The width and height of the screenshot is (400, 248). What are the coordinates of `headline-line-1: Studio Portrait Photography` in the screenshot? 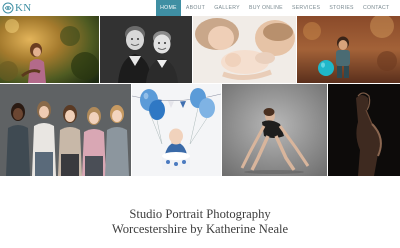 It's located at (200, 214).